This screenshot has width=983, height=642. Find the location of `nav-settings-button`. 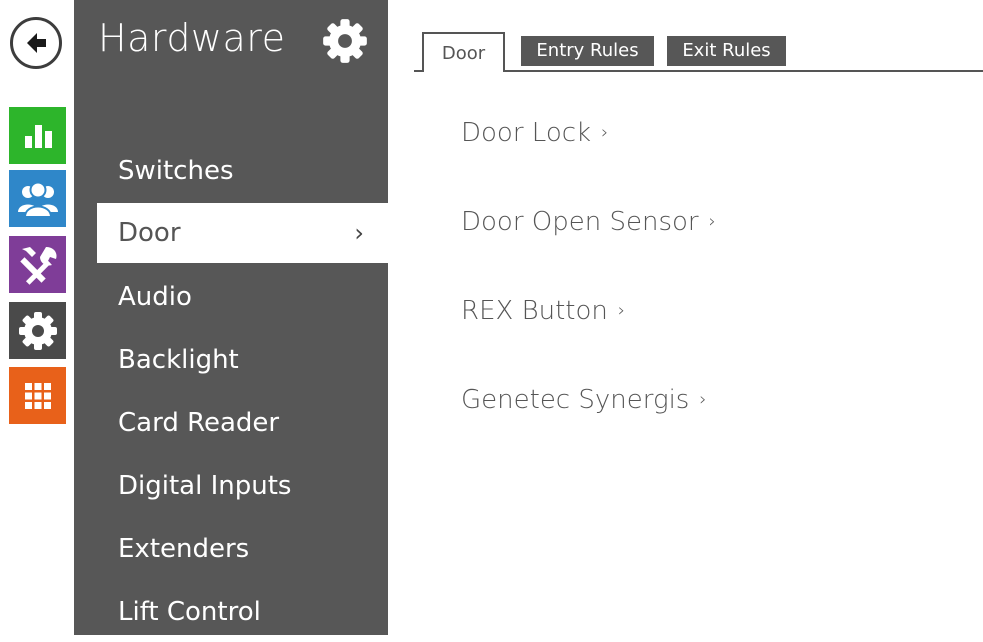

nav-settings-button is located at coordinates (37, 330).